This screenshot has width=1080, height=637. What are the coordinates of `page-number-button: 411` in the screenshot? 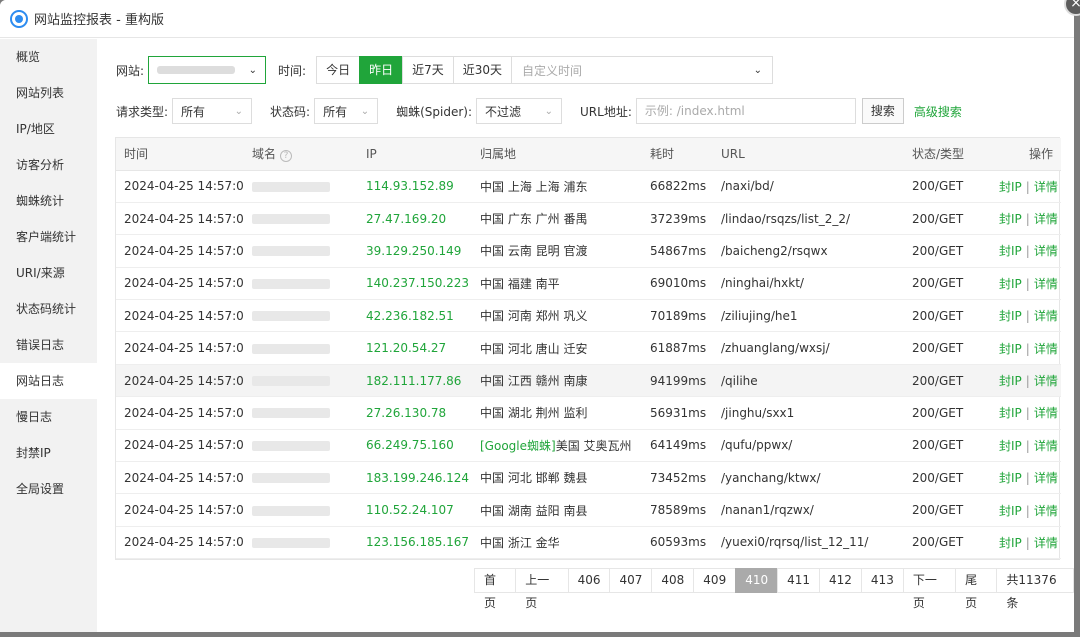 It's located at (798, 580).